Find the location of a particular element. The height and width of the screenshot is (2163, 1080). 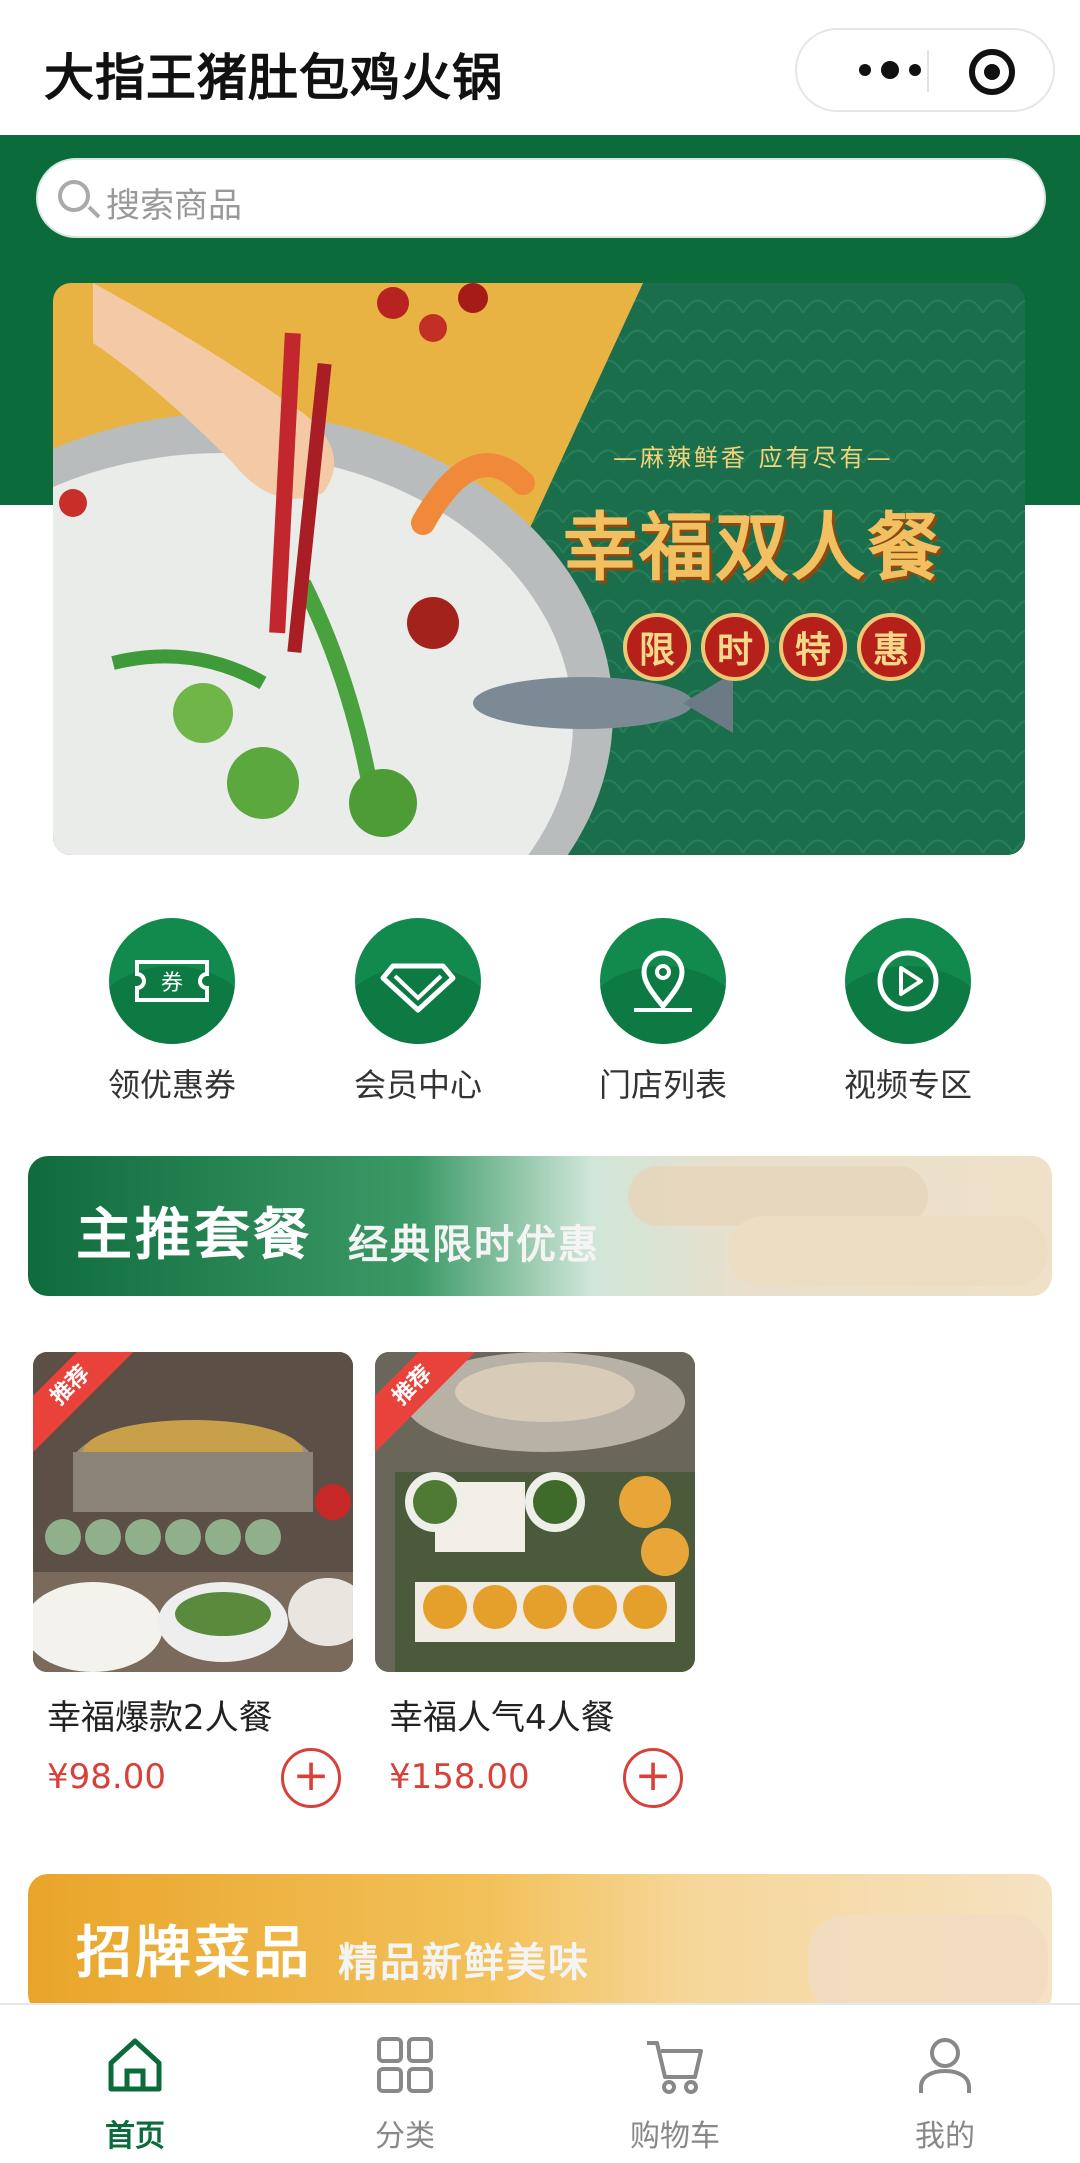

tab-label: 我的 is located at coordinates (945, 2136).